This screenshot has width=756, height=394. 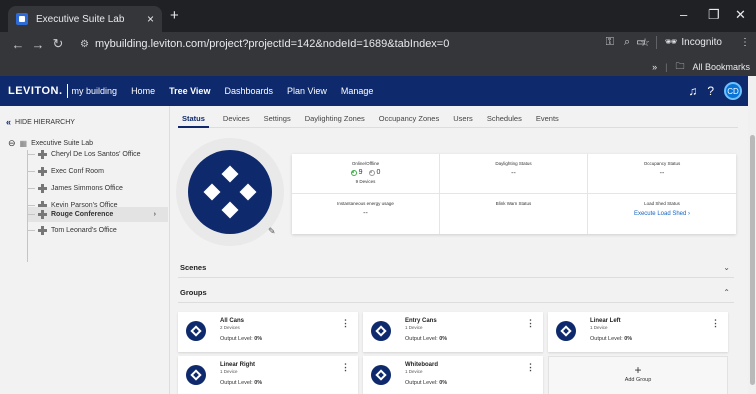 I want to click on online-offline-label: Online/Offline, so click(x=365, y=163).